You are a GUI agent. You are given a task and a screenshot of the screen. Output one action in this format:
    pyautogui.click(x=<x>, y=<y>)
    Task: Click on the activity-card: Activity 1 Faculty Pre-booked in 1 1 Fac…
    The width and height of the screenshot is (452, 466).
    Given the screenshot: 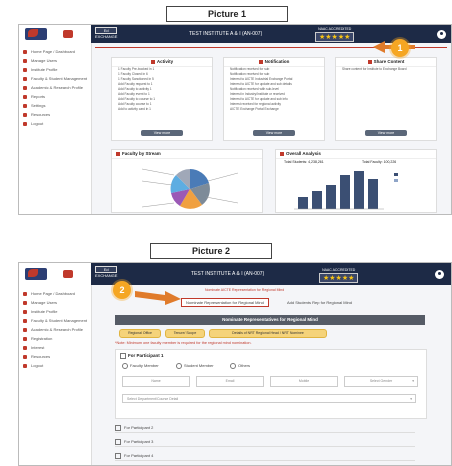 What is the action you would take?
    pyautogui.click(x=162, y=99)
    